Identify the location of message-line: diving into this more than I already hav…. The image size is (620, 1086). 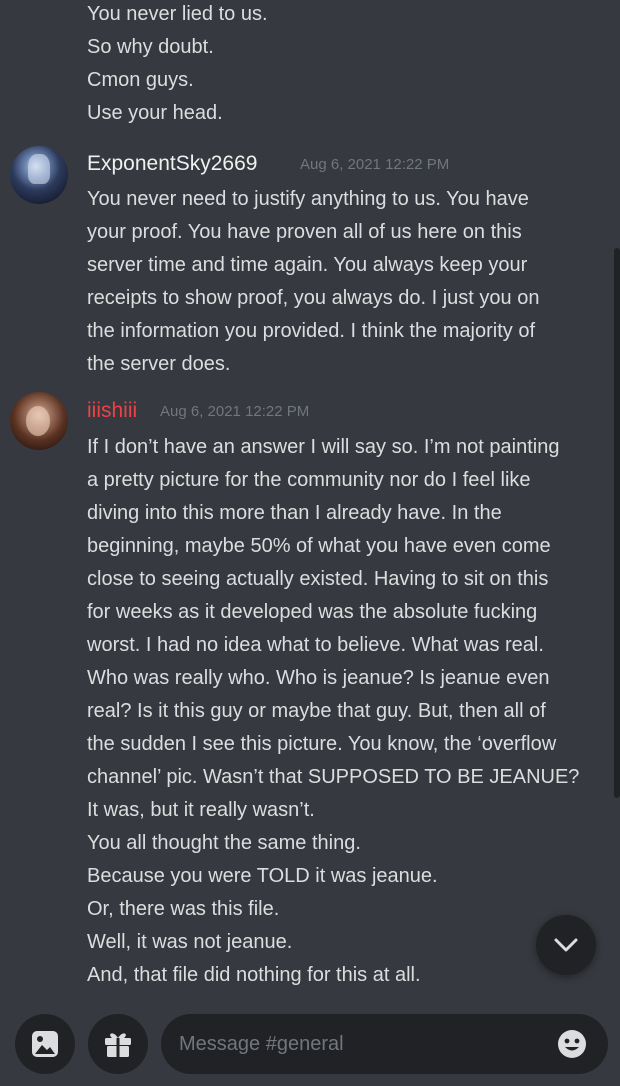
(294, 513).